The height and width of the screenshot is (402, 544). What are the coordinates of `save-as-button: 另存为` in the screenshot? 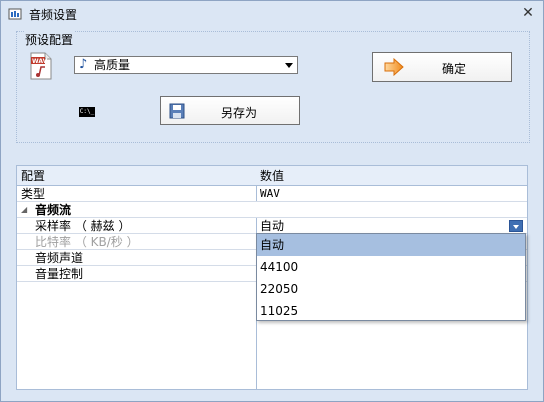 It's located at (230, 110).